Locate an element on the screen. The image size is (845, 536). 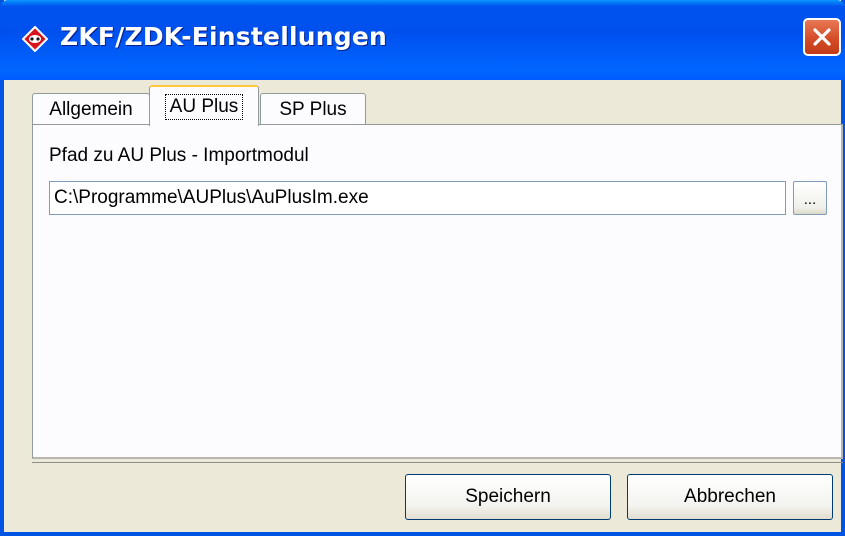
import-path-label: Pfad zu AU Plus - Importmodul is located at coordinates (179, 155).